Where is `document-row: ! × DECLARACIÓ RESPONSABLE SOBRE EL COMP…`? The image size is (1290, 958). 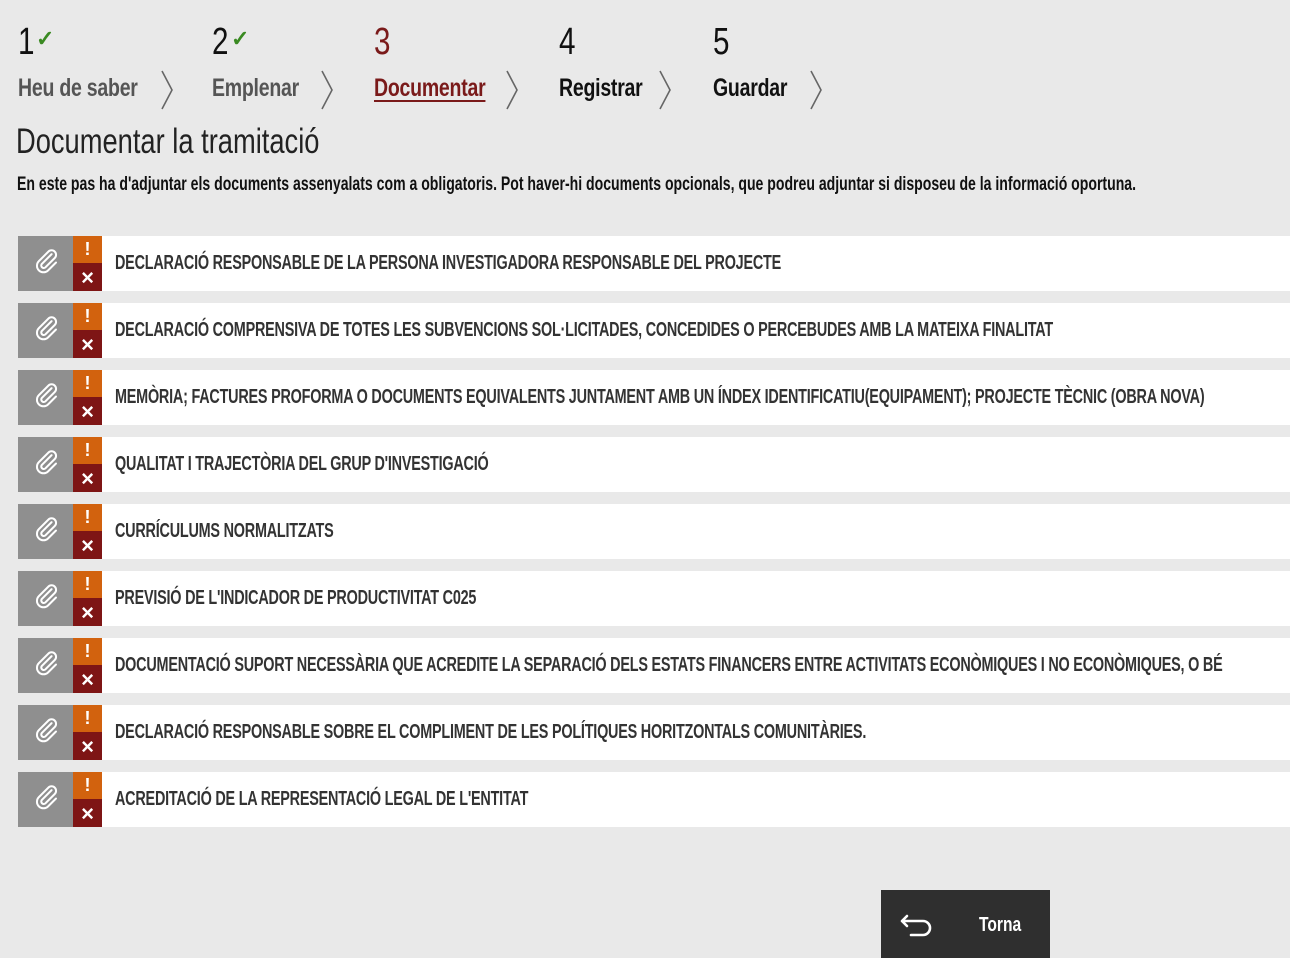
document-row: ! × DECLARACIÓ RESPONSABLE SOBRE EL COMP… is located at coordinates (654, 732).